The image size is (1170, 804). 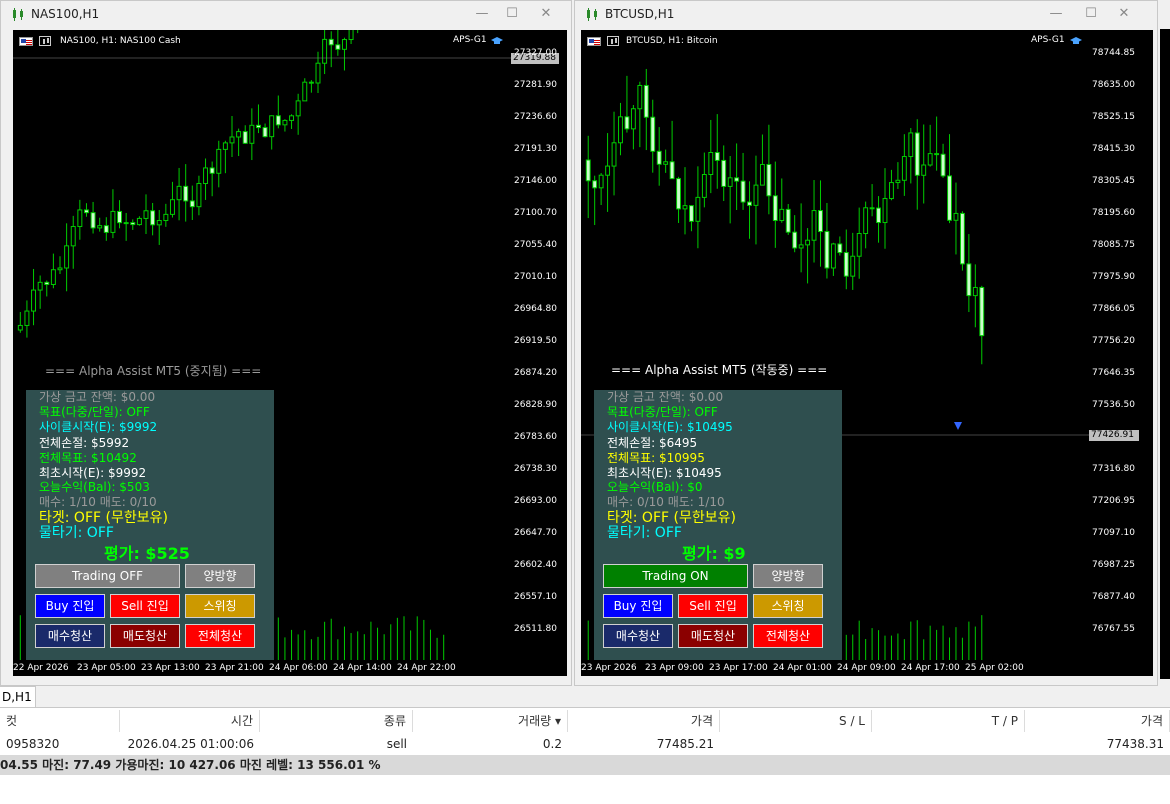 What do you see at coordinates (1113, 85) in the screenshot?
I see `price-tick-label: 78635.00` at bounding box center [1113, 85].